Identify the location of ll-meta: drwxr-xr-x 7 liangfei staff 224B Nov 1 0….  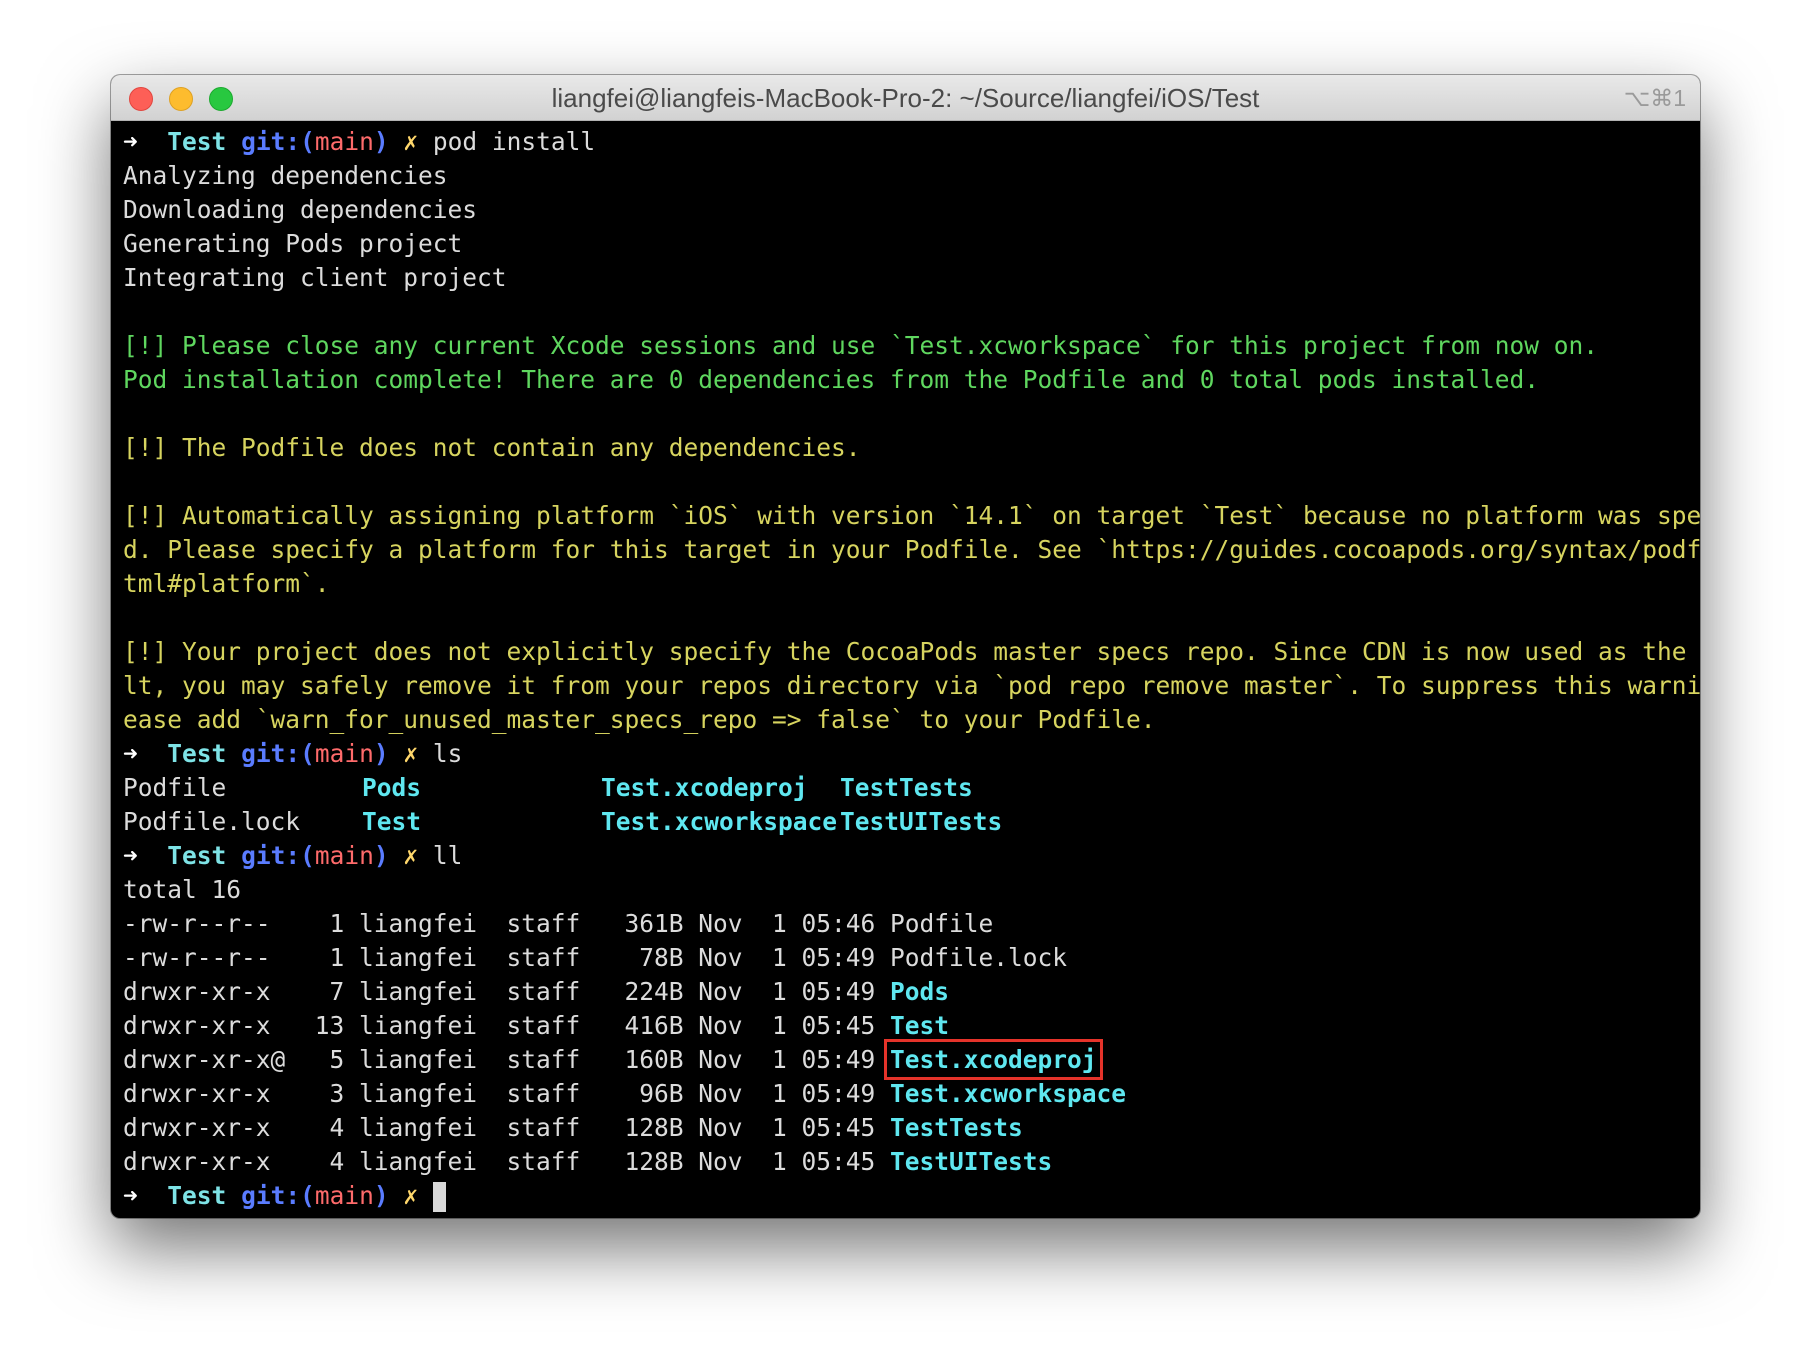
(507, 991).